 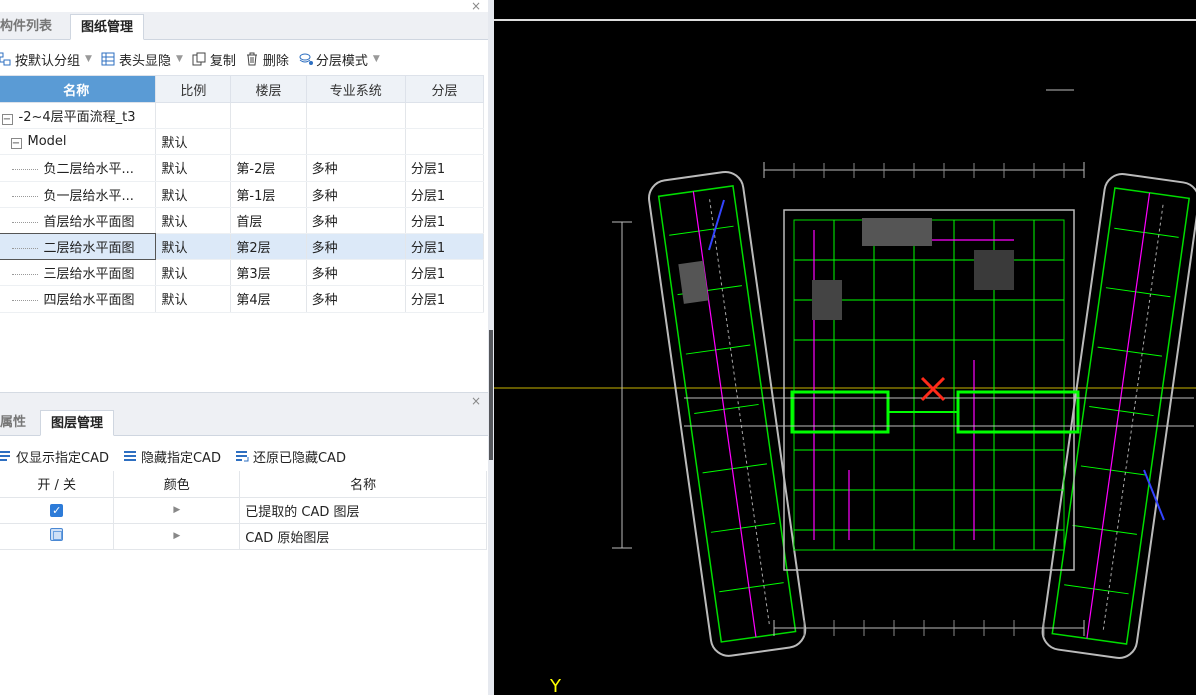 What do you see at coordinates (47, 142) in the screenshot?
I see `model-name: Model` at bounding box center [47, 142].